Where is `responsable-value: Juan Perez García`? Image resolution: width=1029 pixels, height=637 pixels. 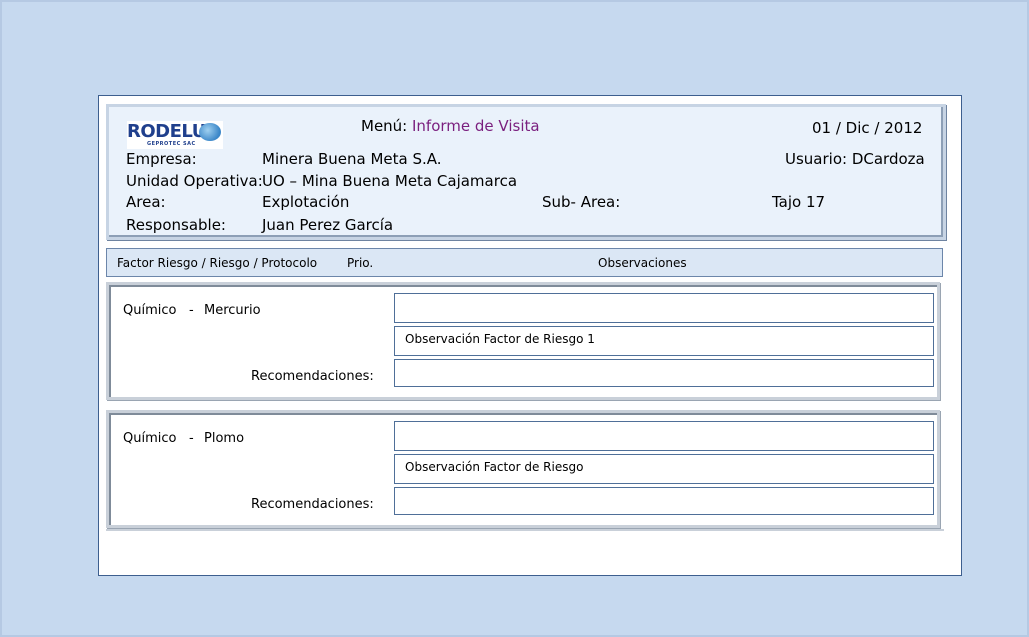 responsable-value: Juan Perez García is located at coordinates (328, 225).